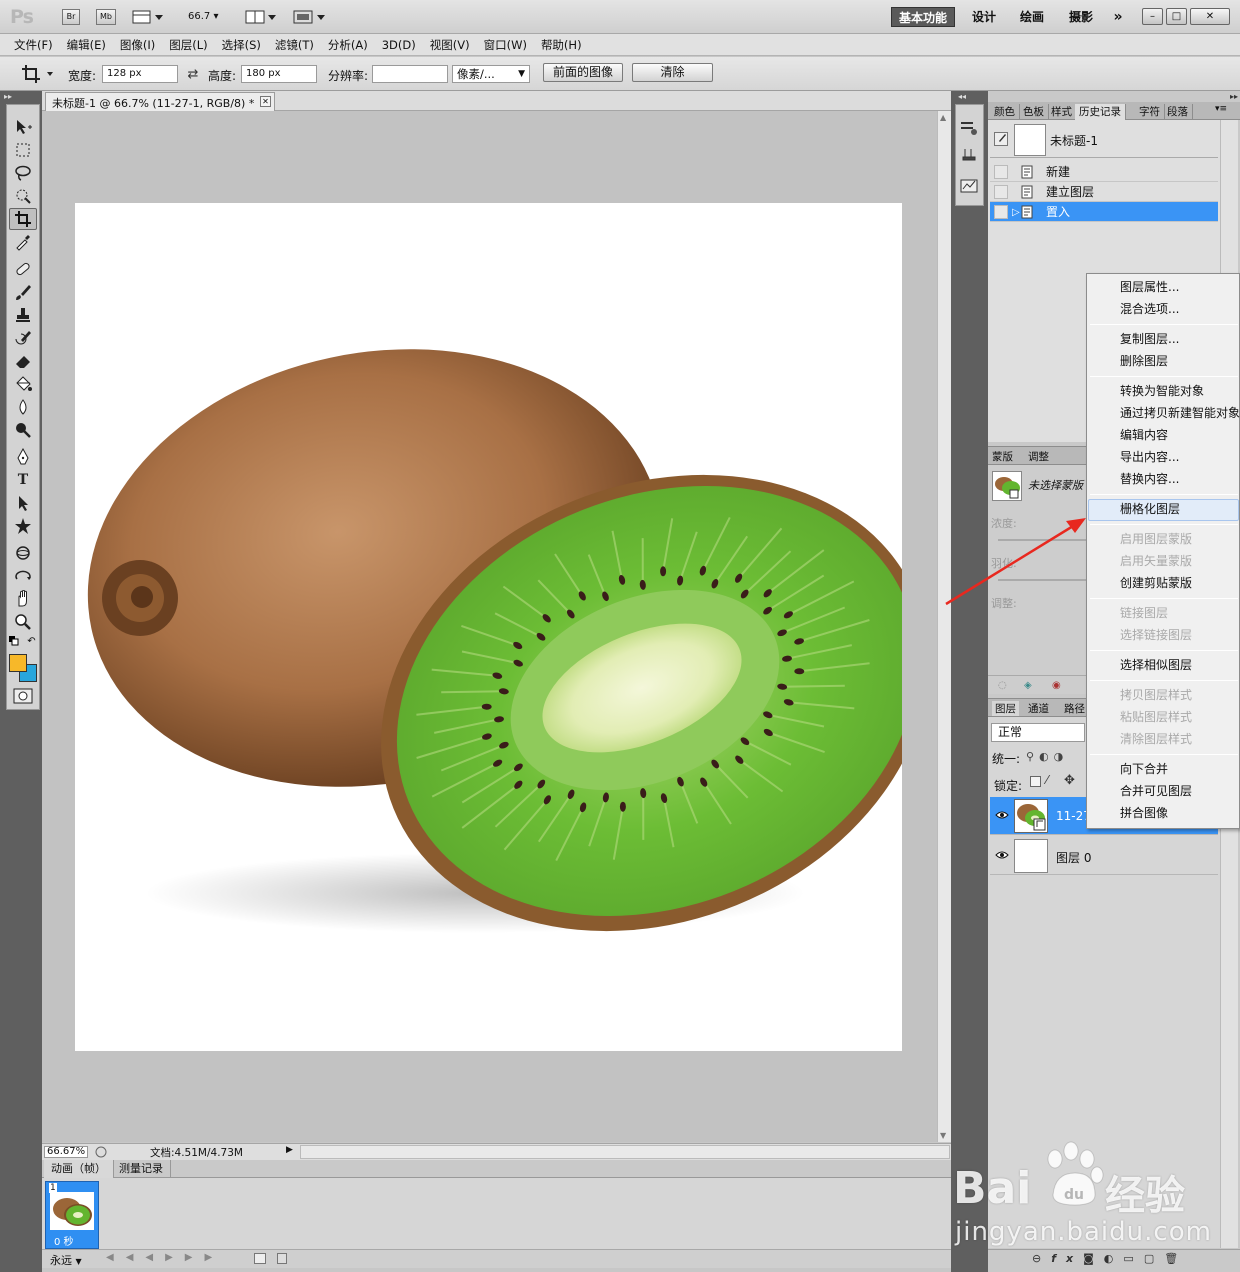 This screenshot has width=1240, height=1272. I want to click on canvas-vertical-scrollbar: ▲ ▼, so click(944, 626).